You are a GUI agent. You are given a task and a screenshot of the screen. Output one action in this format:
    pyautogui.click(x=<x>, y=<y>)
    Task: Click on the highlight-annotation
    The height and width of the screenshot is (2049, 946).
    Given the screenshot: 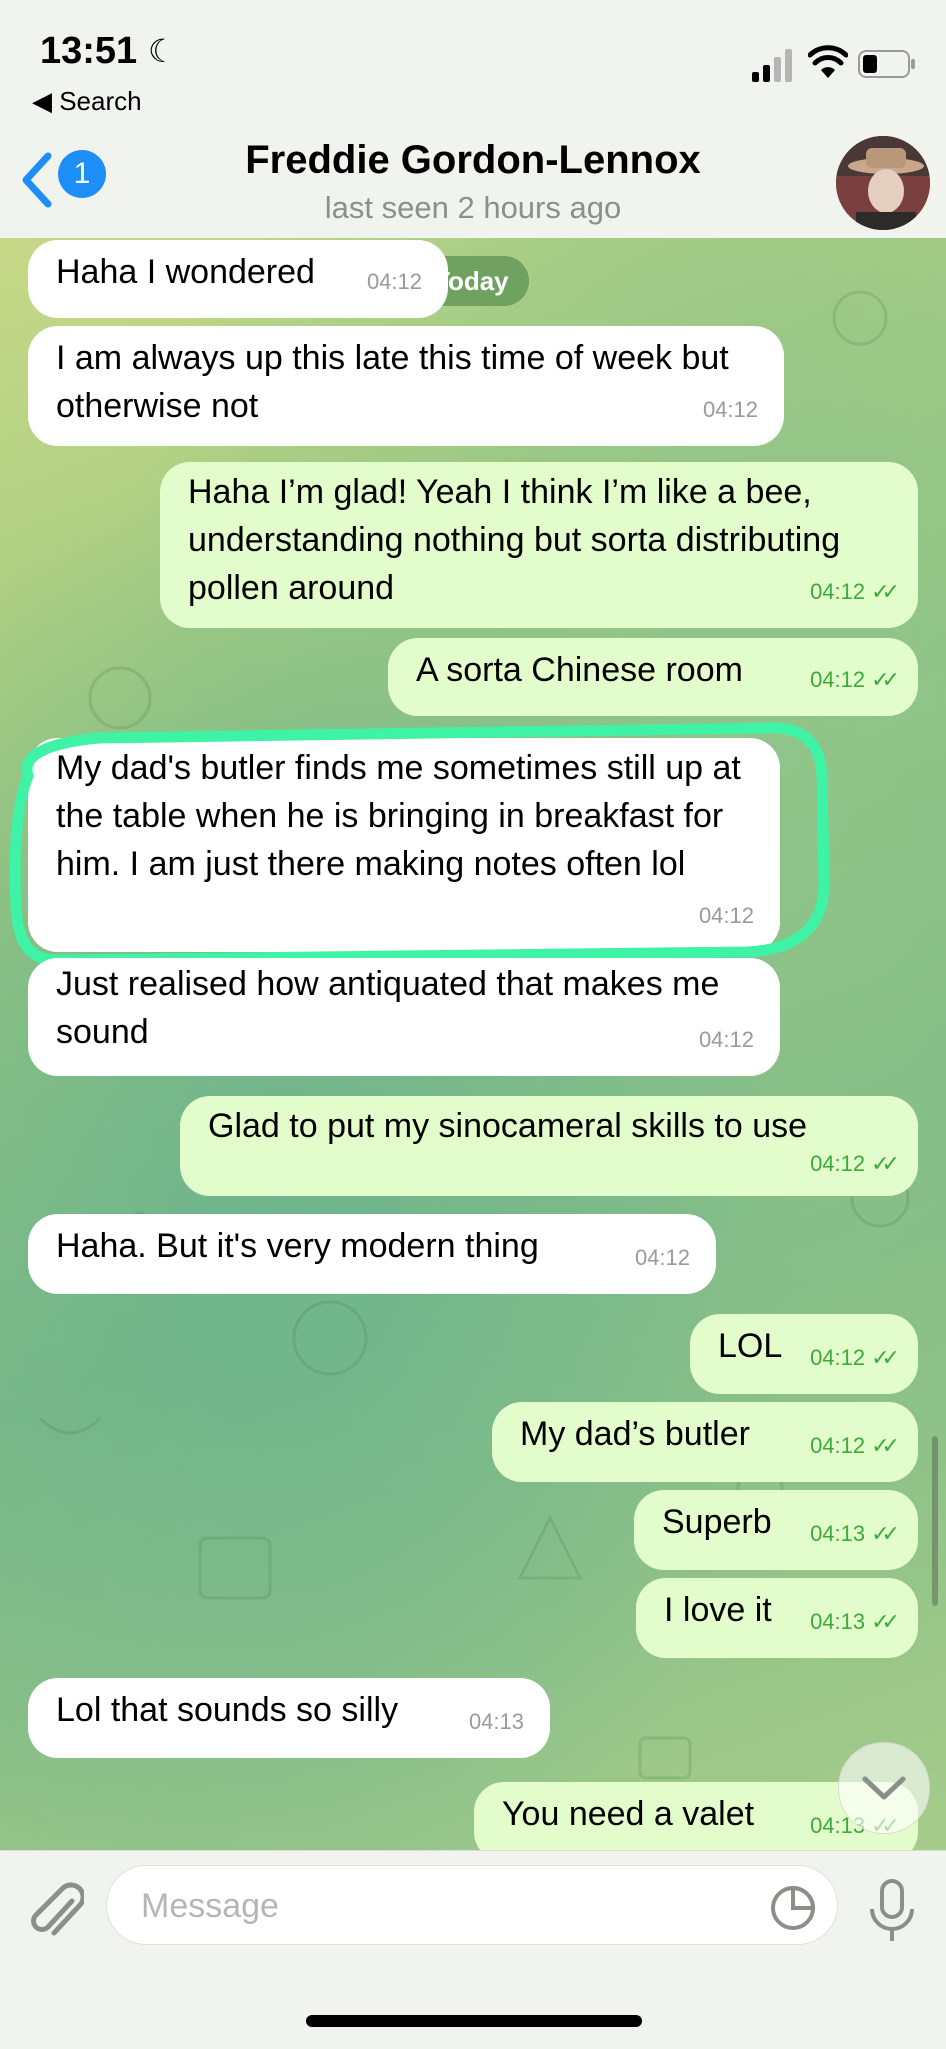 What is the action you would take?
    pyautogui.click(x=419, y=844)
    